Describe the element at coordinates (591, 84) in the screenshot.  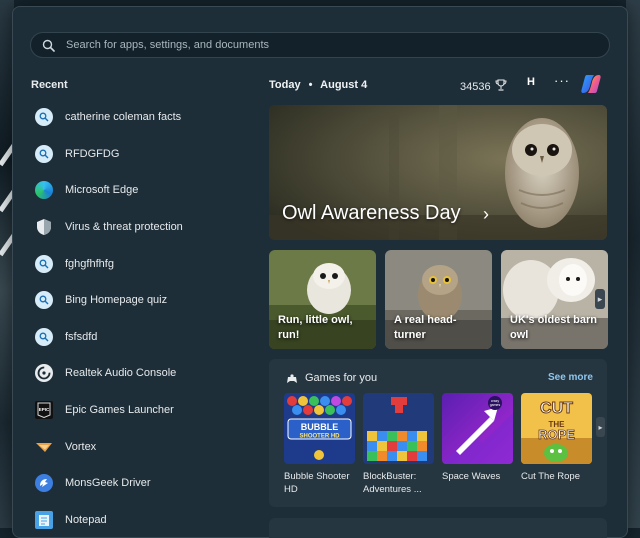
I see `copilot-icon` at that location.